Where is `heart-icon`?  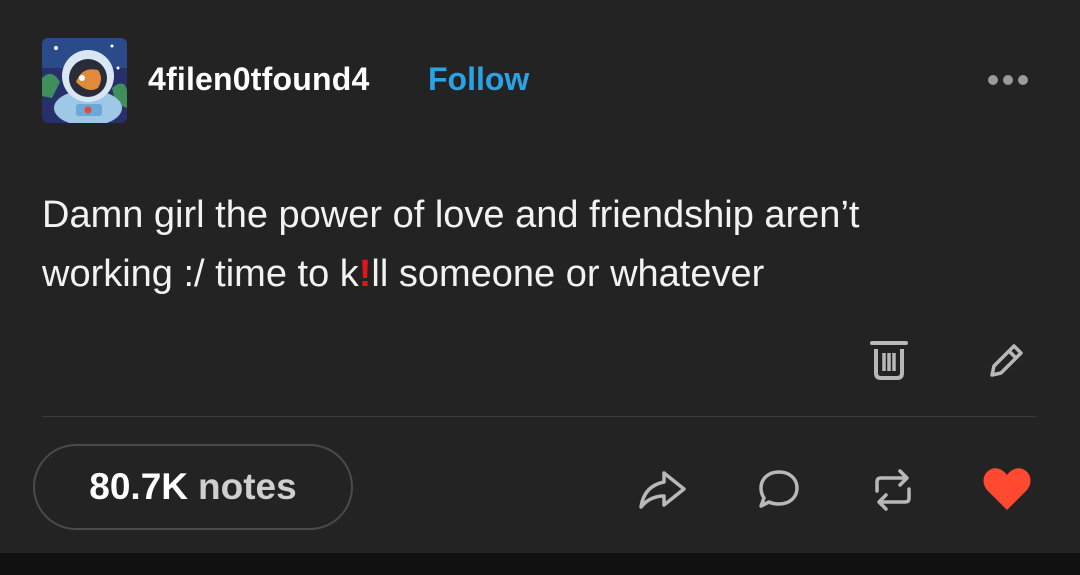
heart-icon is located at coordinates (1007, 489).